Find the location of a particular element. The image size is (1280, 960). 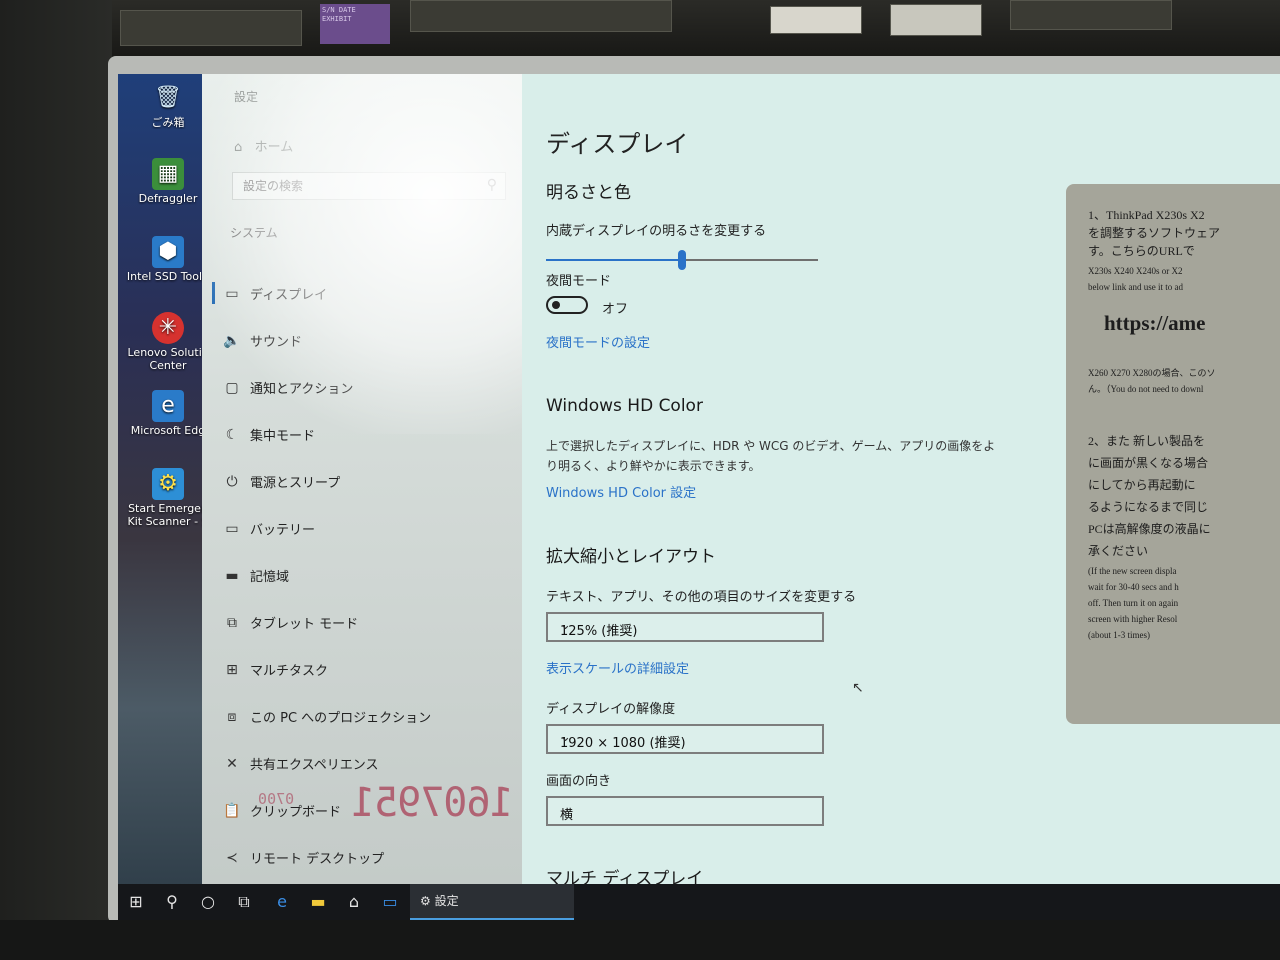

slider-fill is located at coordinates (614, 260).